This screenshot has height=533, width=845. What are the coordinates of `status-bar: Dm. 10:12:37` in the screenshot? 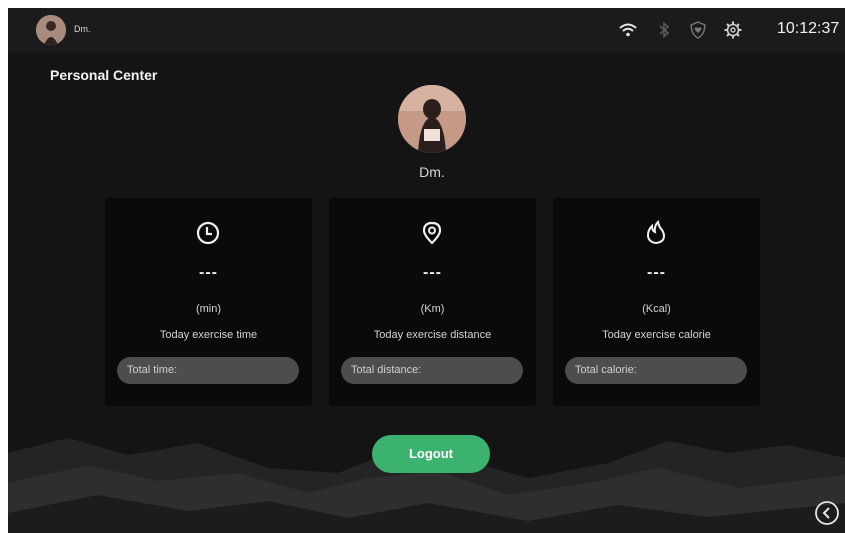 It's located at (426, 30).